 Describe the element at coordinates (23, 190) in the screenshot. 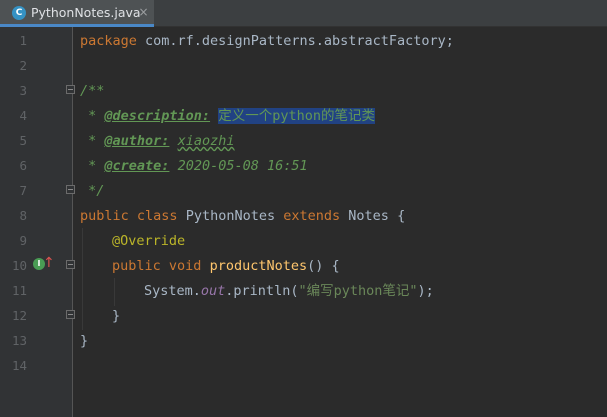

I see `line-number: 7` at that location.